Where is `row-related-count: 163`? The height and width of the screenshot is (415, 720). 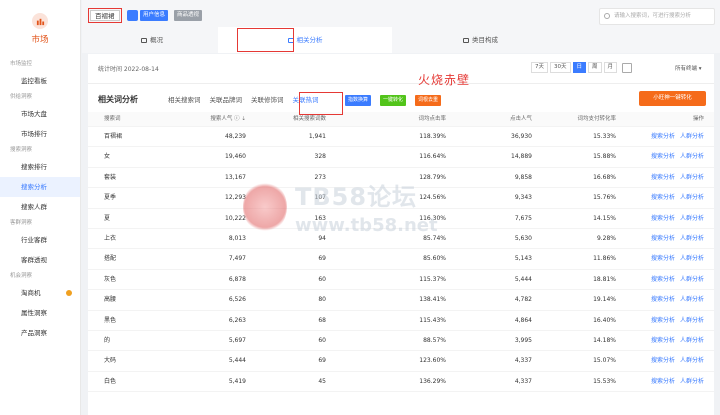 row-related-count: 163 is located at coordinates (320, 218).